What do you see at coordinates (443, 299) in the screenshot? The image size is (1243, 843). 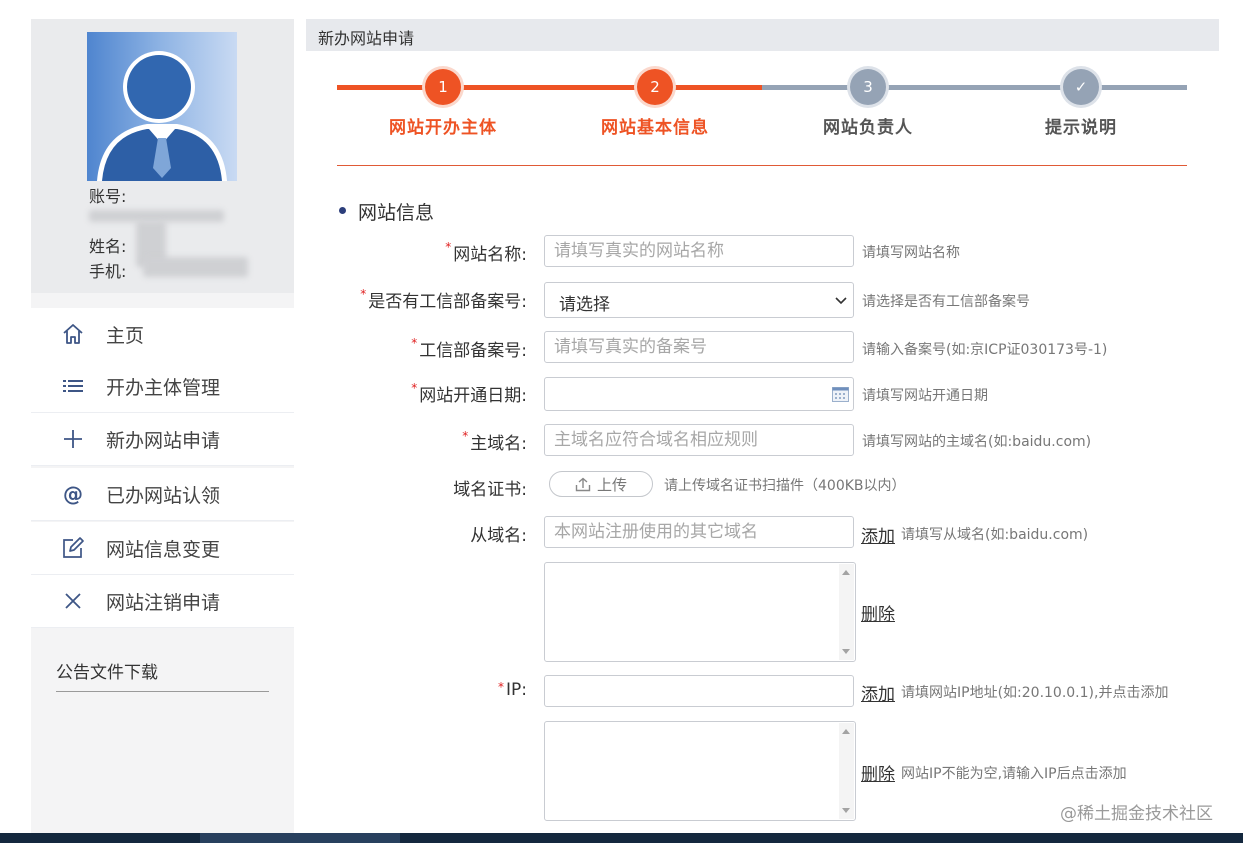 I see `has-icp-label: * 是否有工信部备案号:` at bounding box center [443, 299].